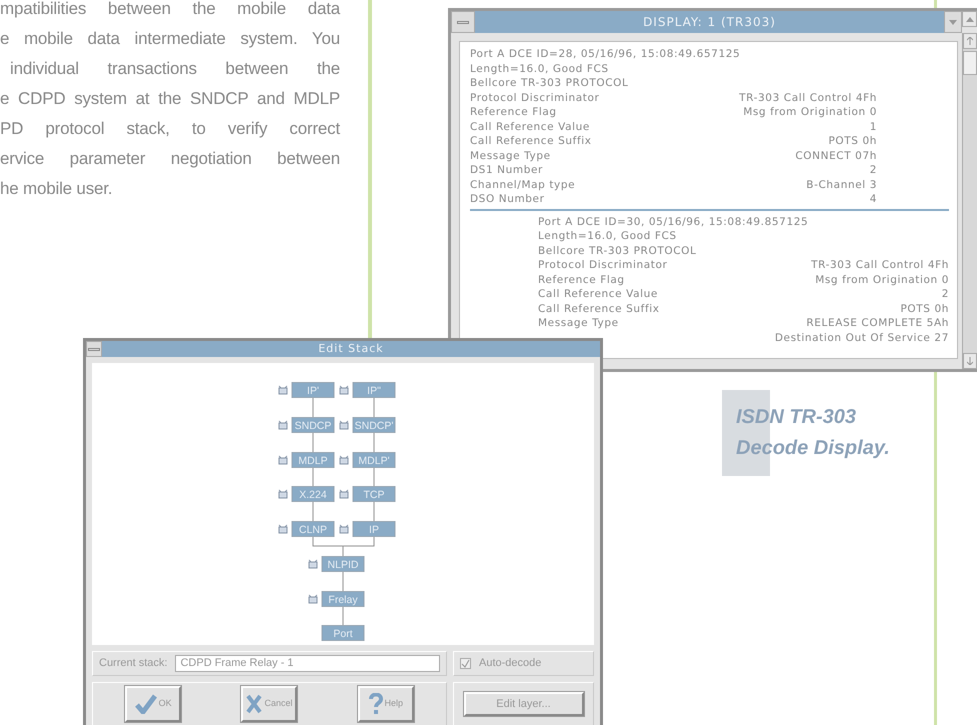 This screenshot has height=725, width=977. Describe the element at coordinates (313, 425) in the screenshot. I see `layer-node: SNDCP` at that location.